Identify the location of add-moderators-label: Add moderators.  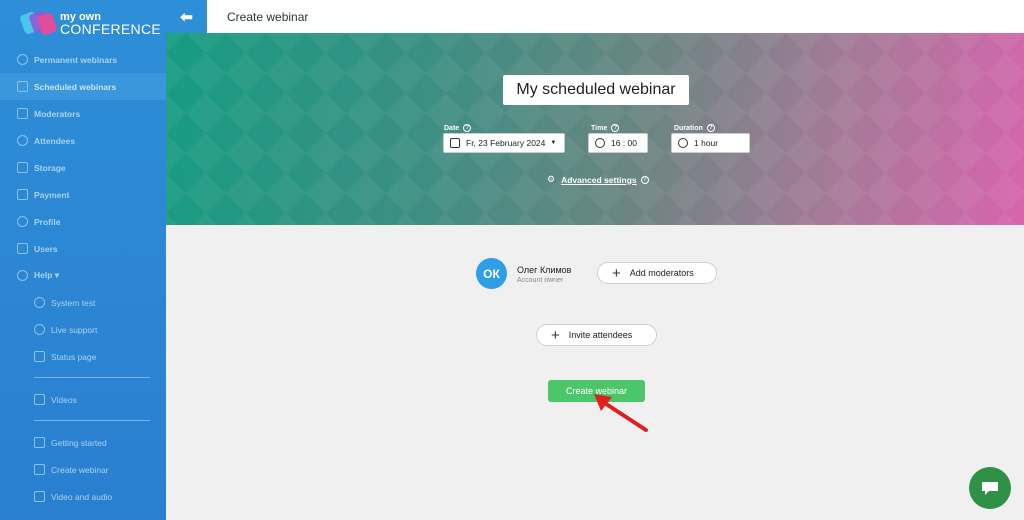
(661, 273).